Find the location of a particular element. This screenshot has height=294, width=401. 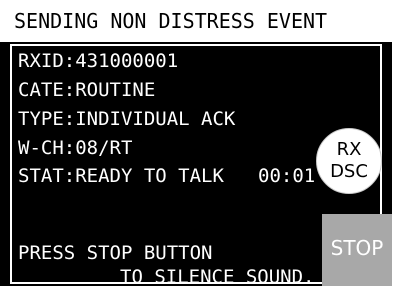

rx-dsc-label-line2: DSC is located at coordinates (349, 171).